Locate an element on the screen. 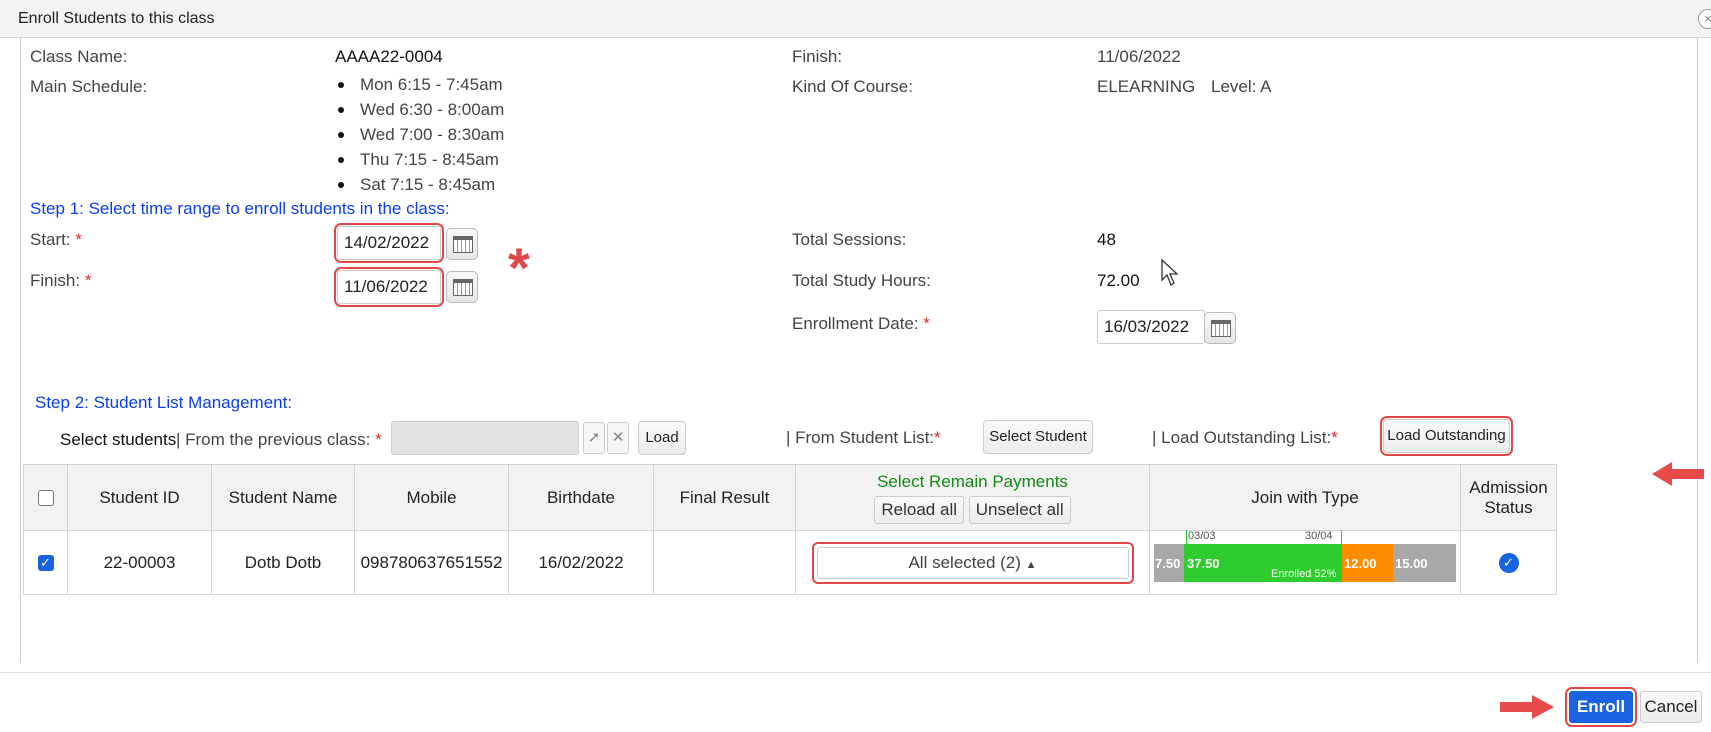  remain-payments-title: Select Remain Payments is located at coordinates (972, 481).